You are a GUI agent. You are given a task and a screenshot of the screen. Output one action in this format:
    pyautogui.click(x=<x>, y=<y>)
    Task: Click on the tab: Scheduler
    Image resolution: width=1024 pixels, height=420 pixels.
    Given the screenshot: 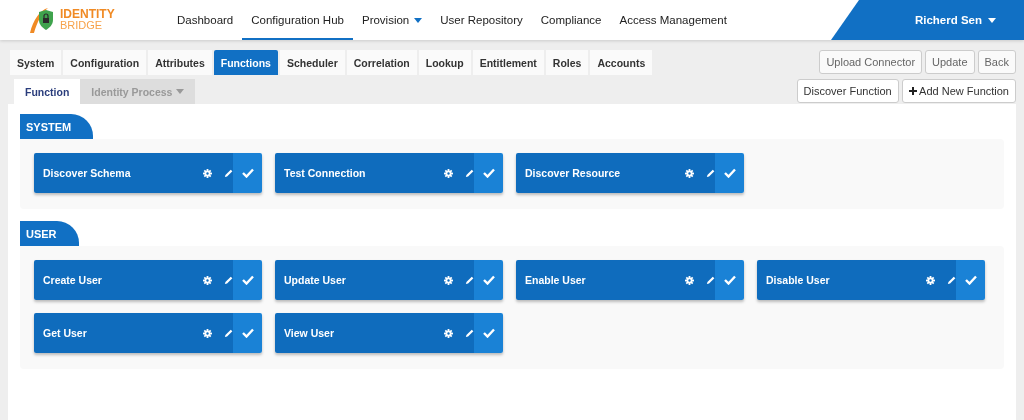 What is the action you would take?
    pyautogui.click(x=312, y=62)
    